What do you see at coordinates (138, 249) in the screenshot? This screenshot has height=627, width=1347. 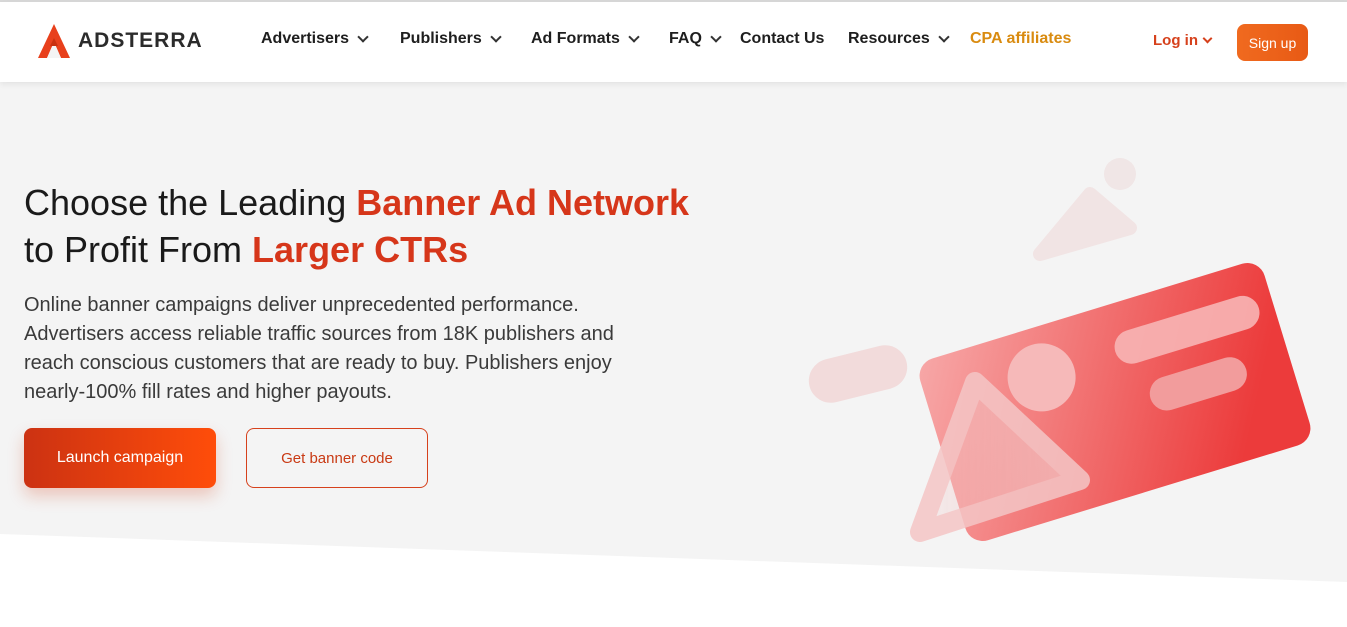 I see `hero-title-part2: to Profit From` at bounding box center [138, 249].